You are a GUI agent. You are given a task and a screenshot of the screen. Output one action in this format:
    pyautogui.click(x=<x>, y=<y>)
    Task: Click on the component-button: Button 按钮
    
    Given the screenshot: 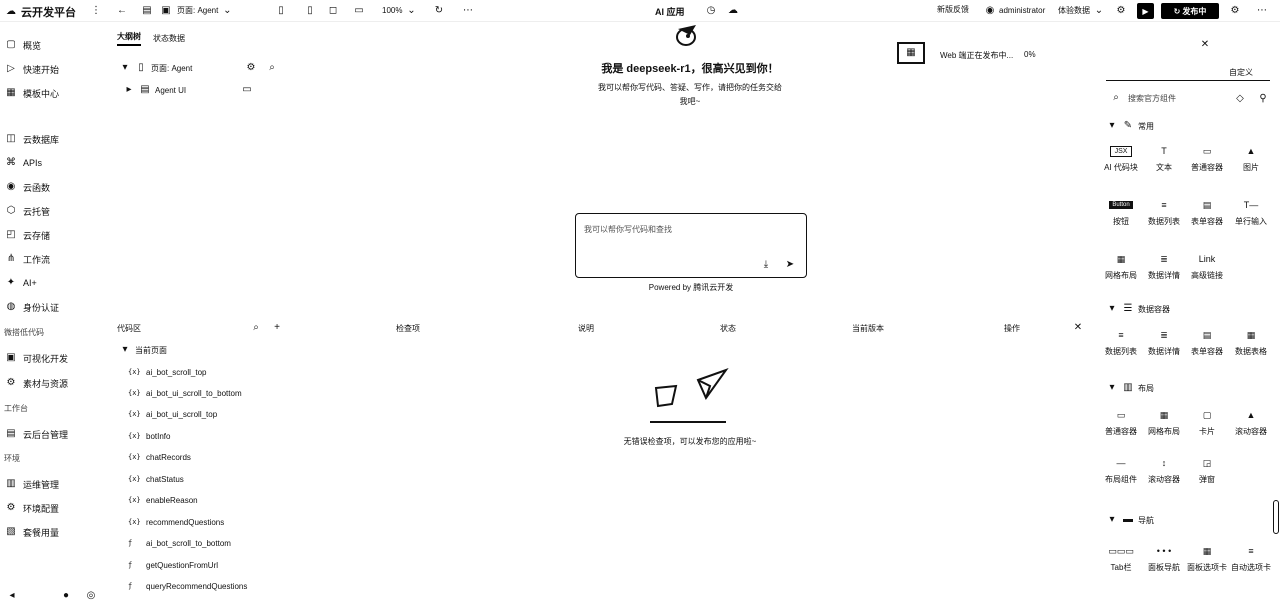 What is the action you would take?
    pyautogui.click(x=1121, y=212)
    